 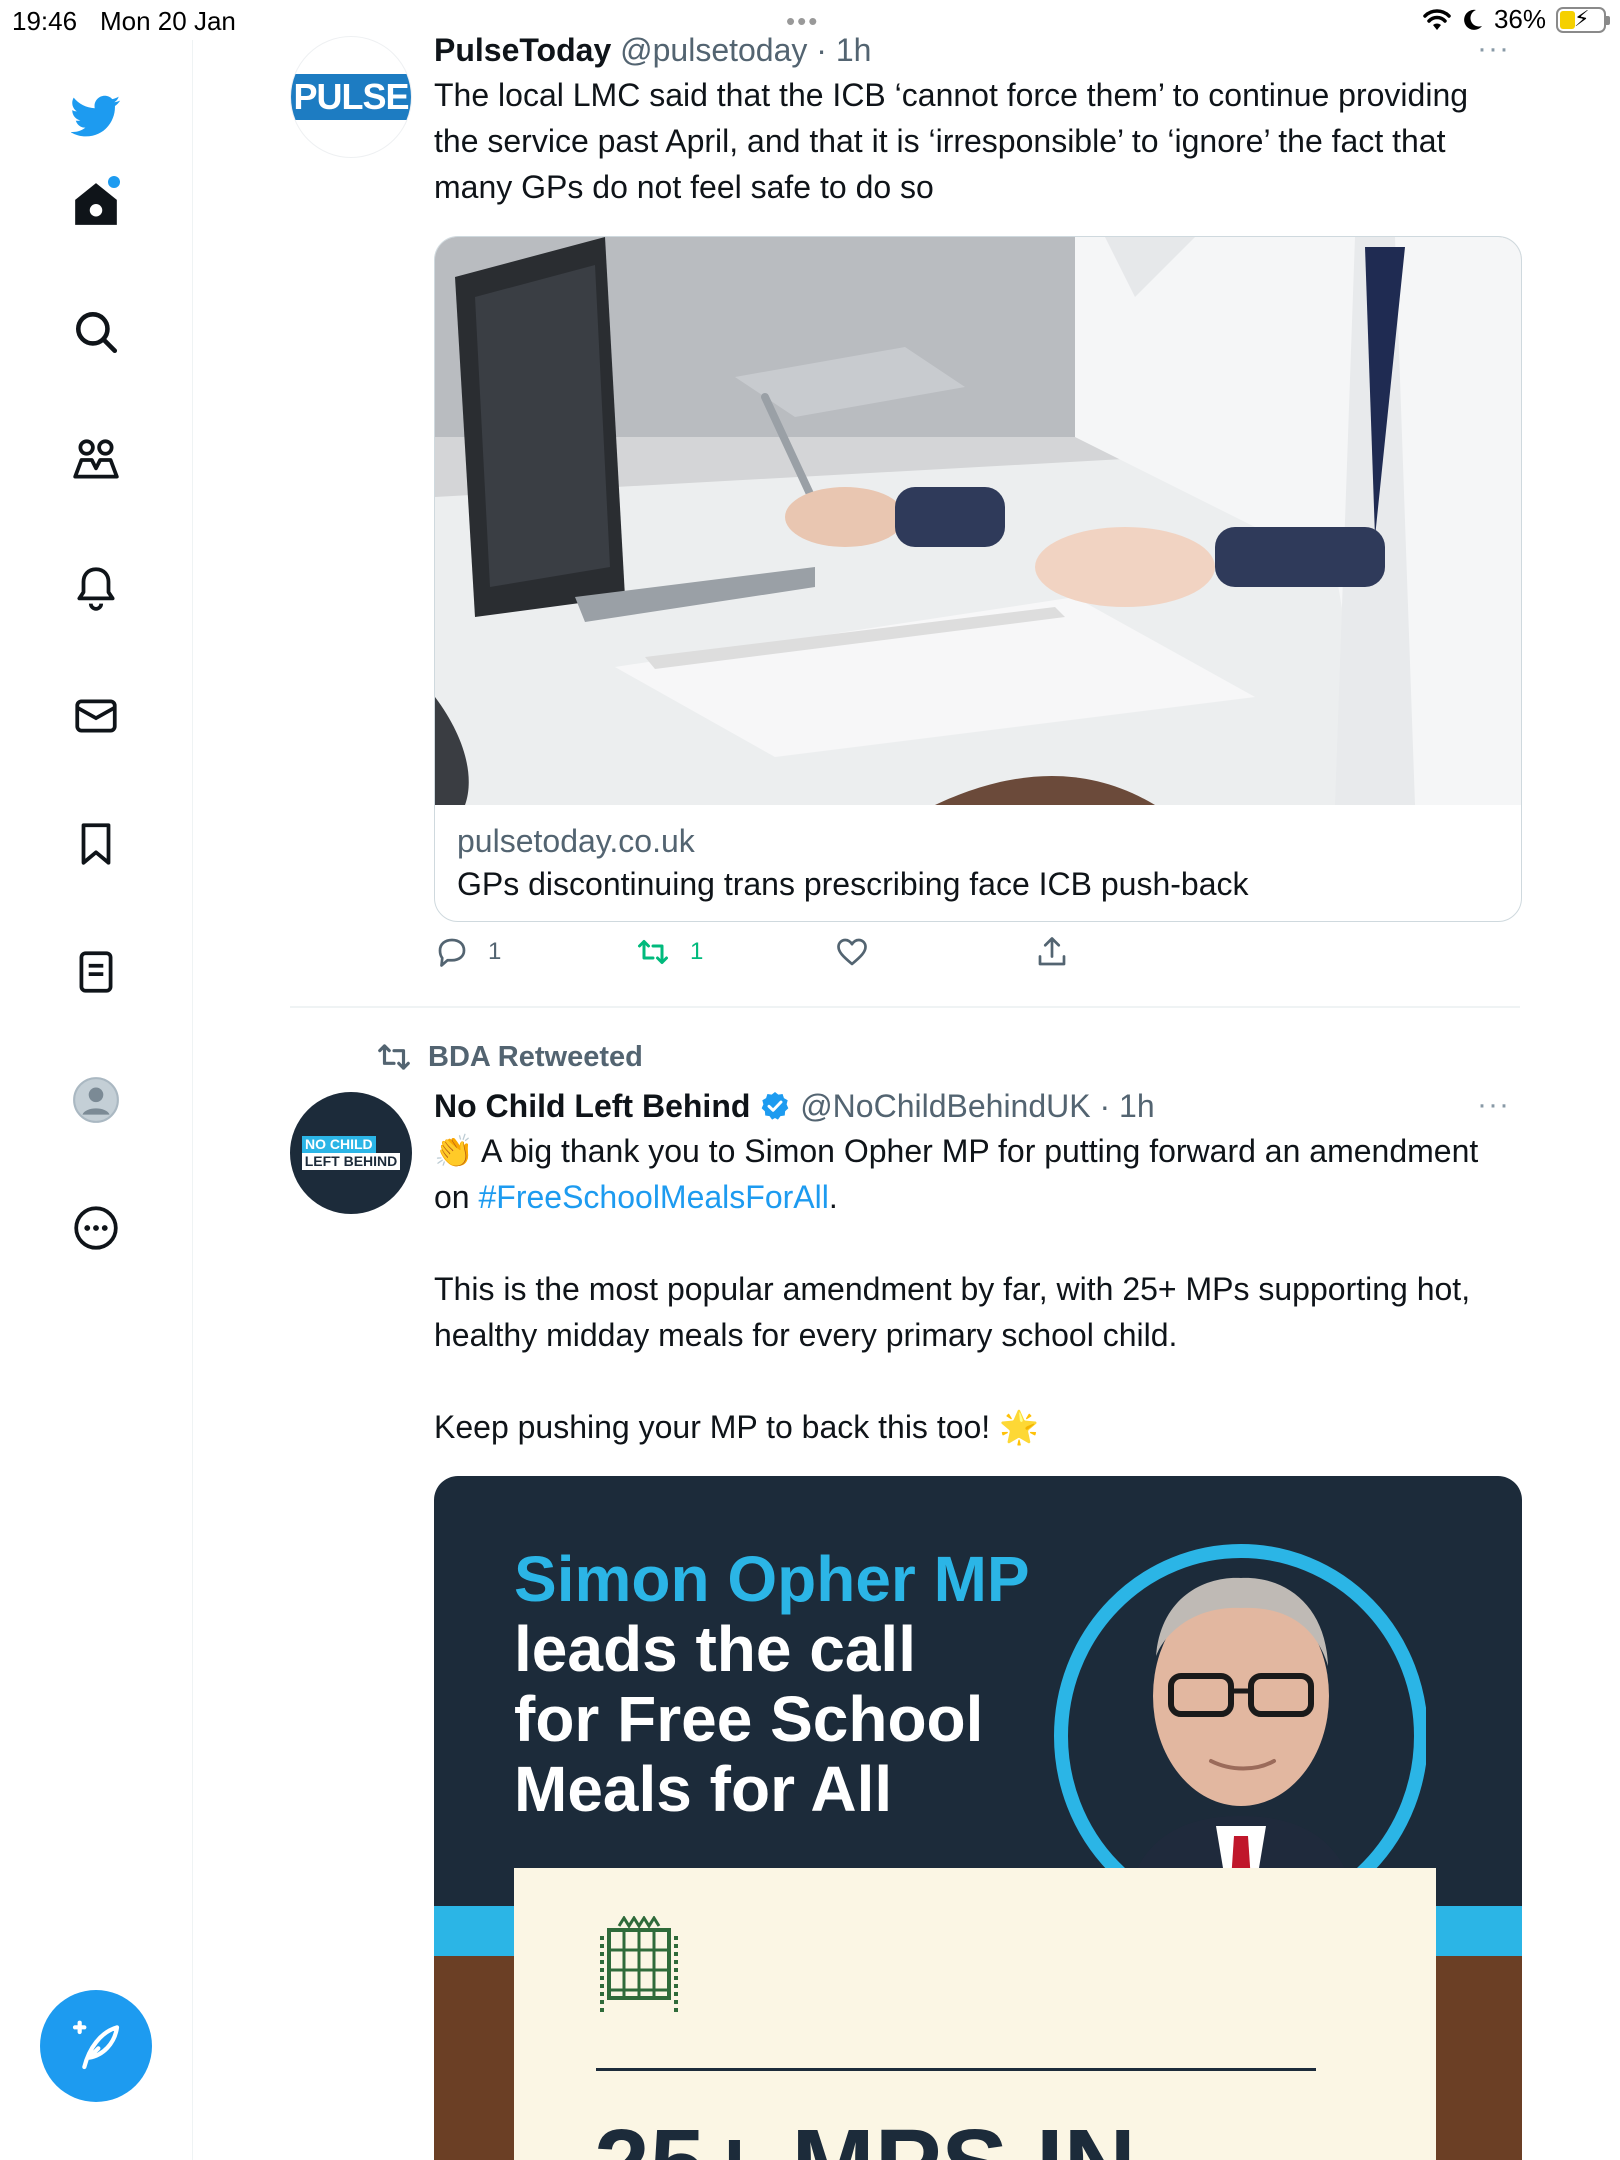 I want to click on author-handle: @pulsetoday, so click(x=713, y=50).